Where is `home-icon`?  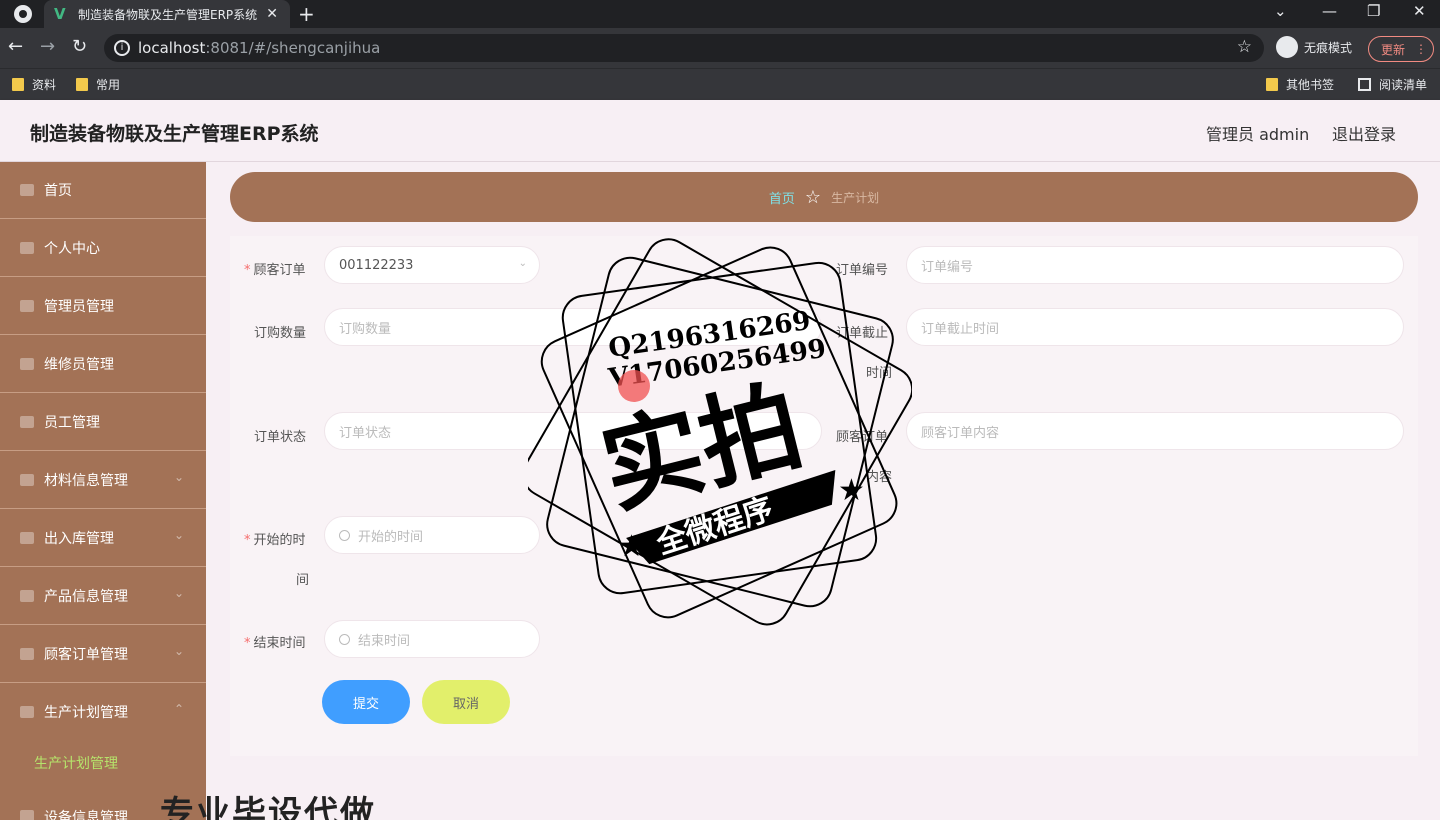
home-icon is located at coordinates (27, 190).